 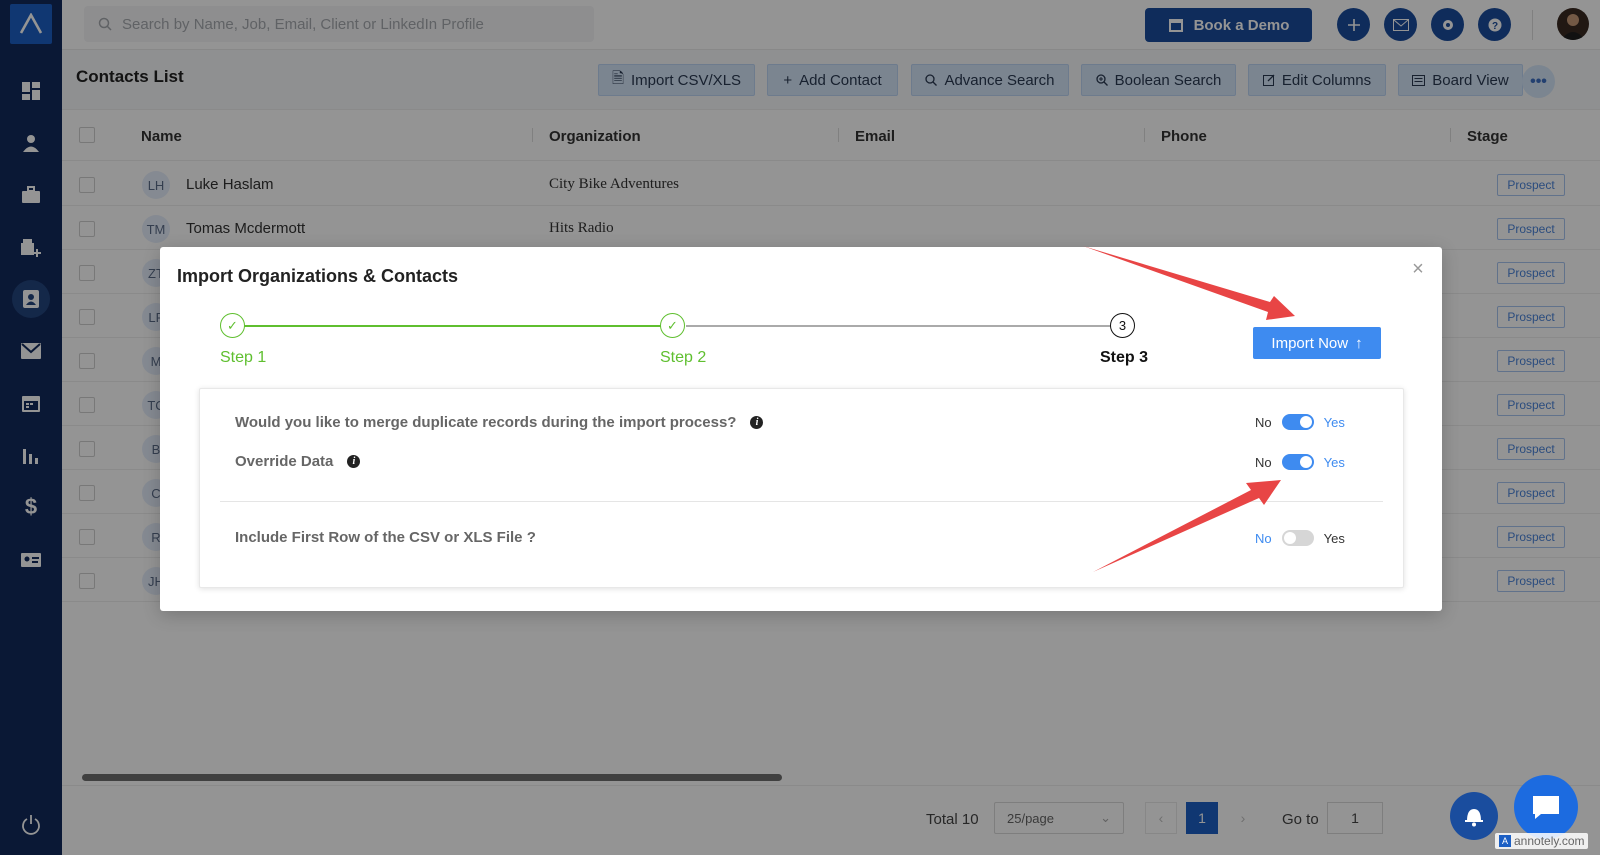 I want to click on close-icon: ×, so click(x=1418, y=269).